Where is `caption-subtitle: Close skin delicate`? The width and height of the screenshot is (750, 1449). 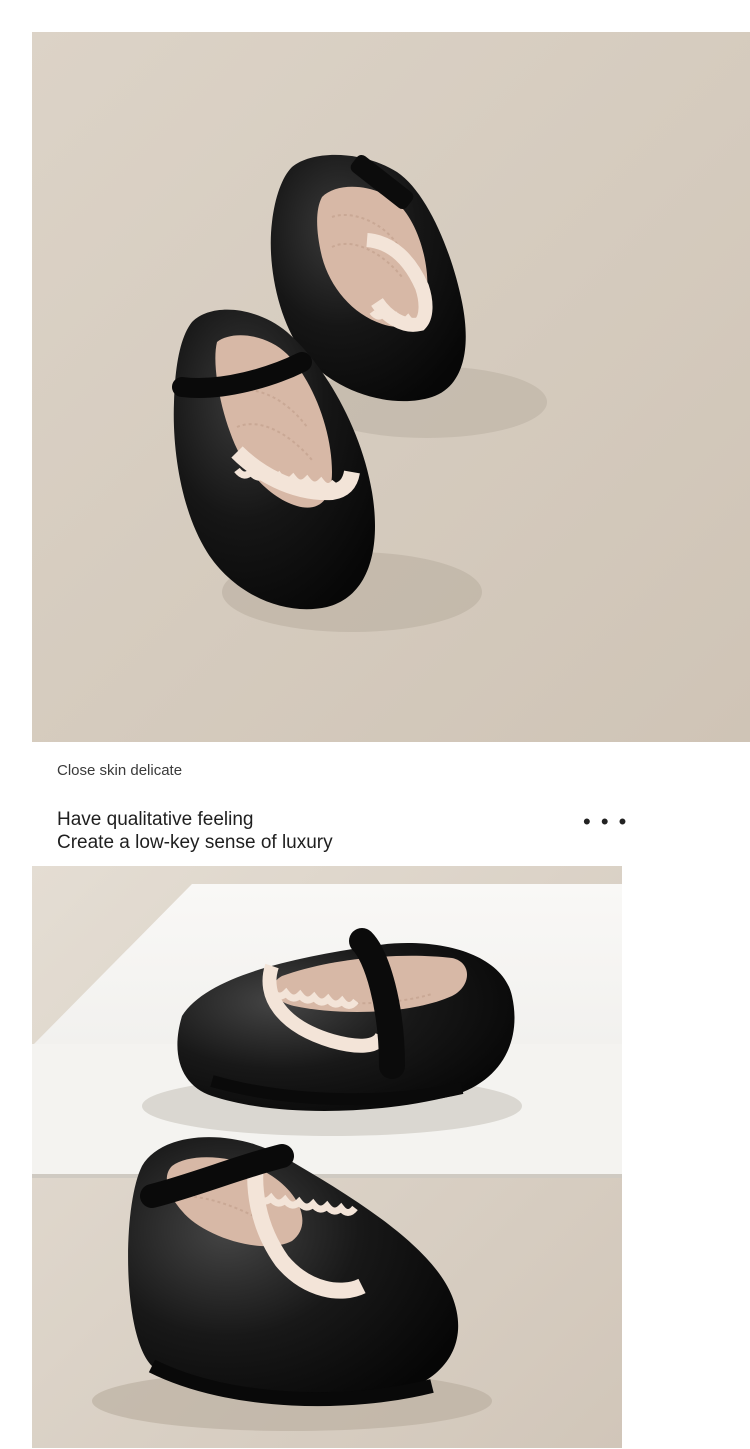 caption-subtitle: Close skin delicate is located at coordinates (120, 770).